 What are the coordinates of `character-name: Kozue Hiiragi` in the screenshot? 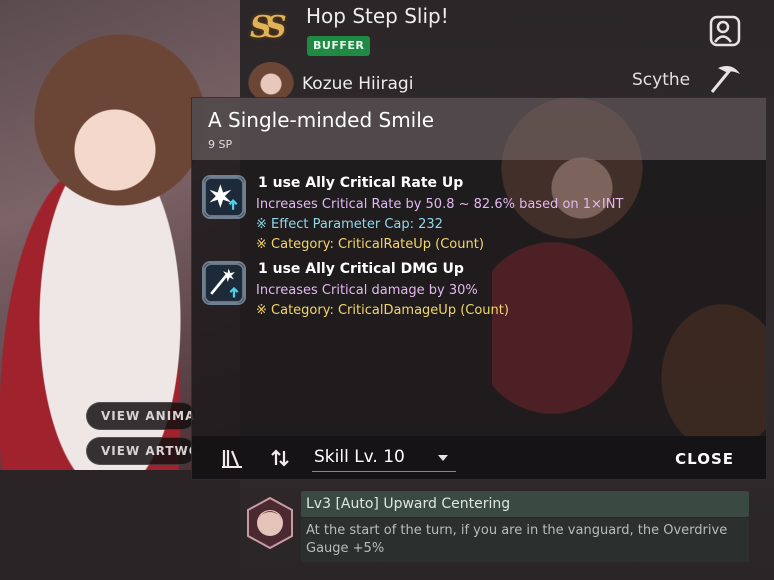 It's located at (358, 84).